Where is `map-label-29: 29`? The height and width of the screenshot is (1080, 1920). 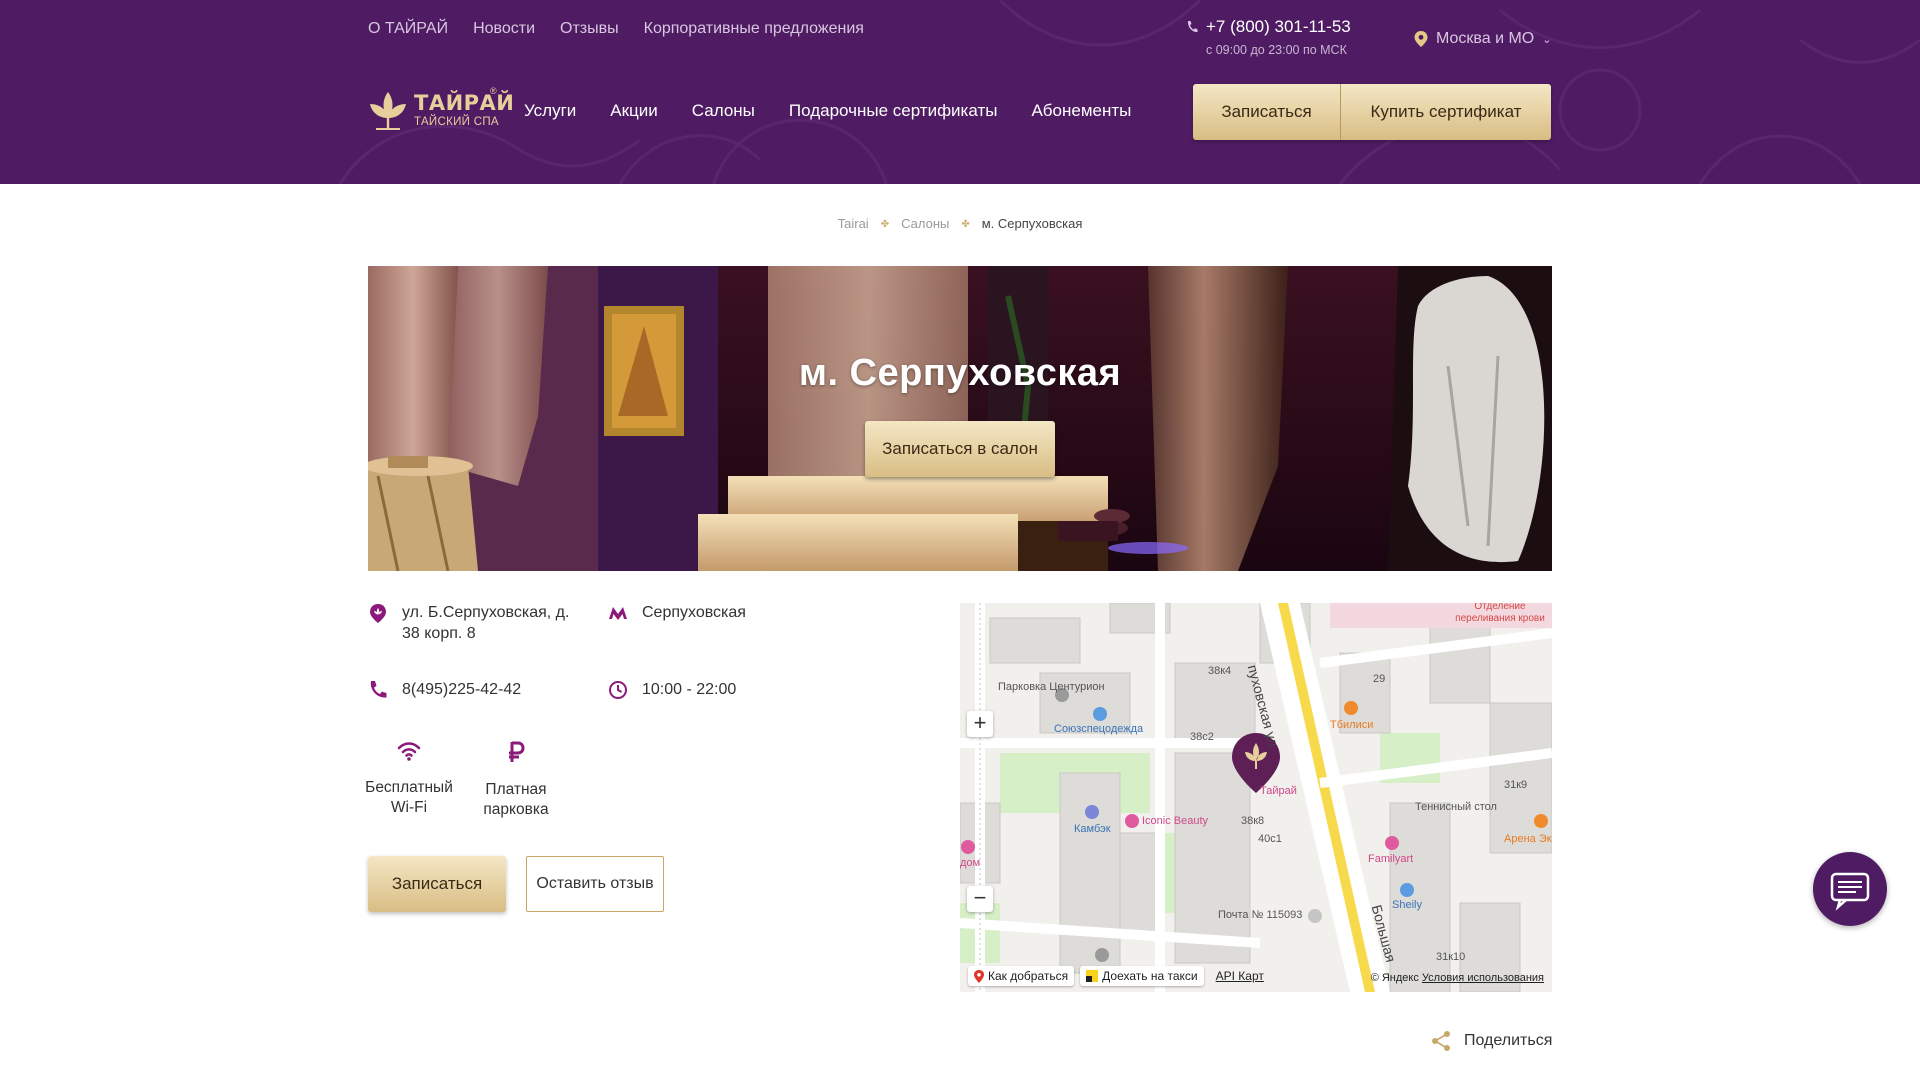 map-label-29: 29 is located at coordinates (1379, 679).